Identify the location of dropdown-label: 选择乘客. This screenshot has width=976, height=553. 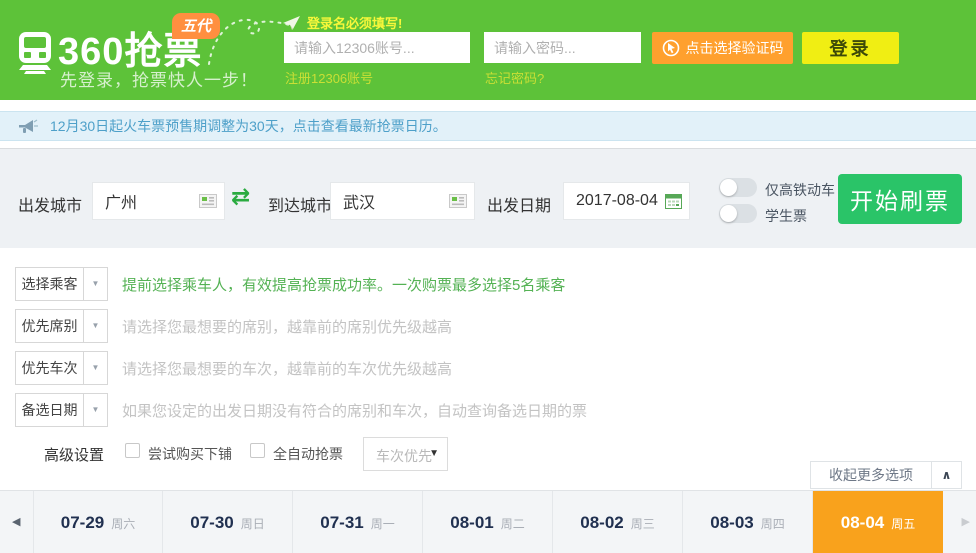
(49, 284).